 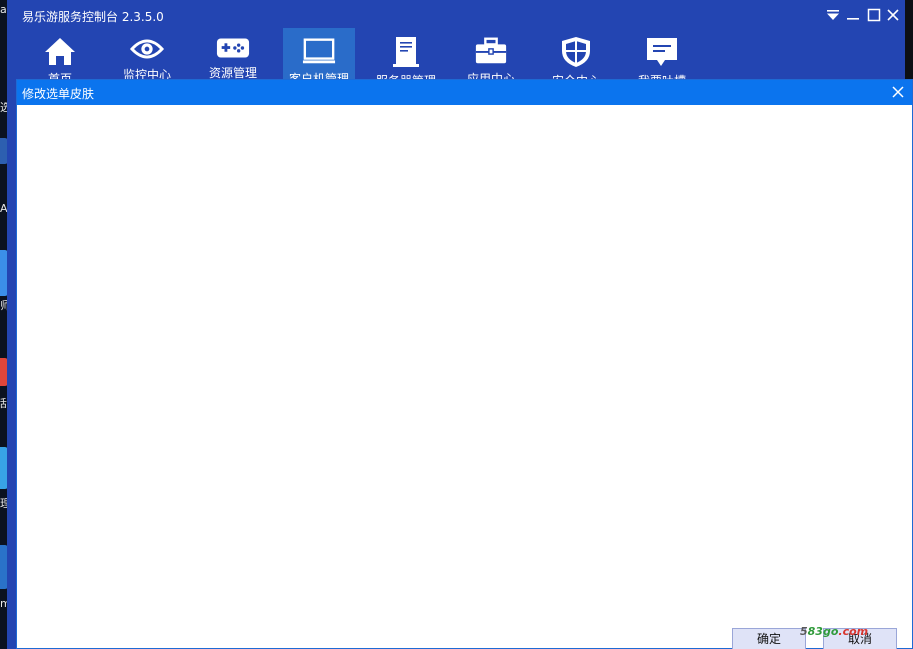 I want to click on gamepad-icon, so click(x=233, y=48).